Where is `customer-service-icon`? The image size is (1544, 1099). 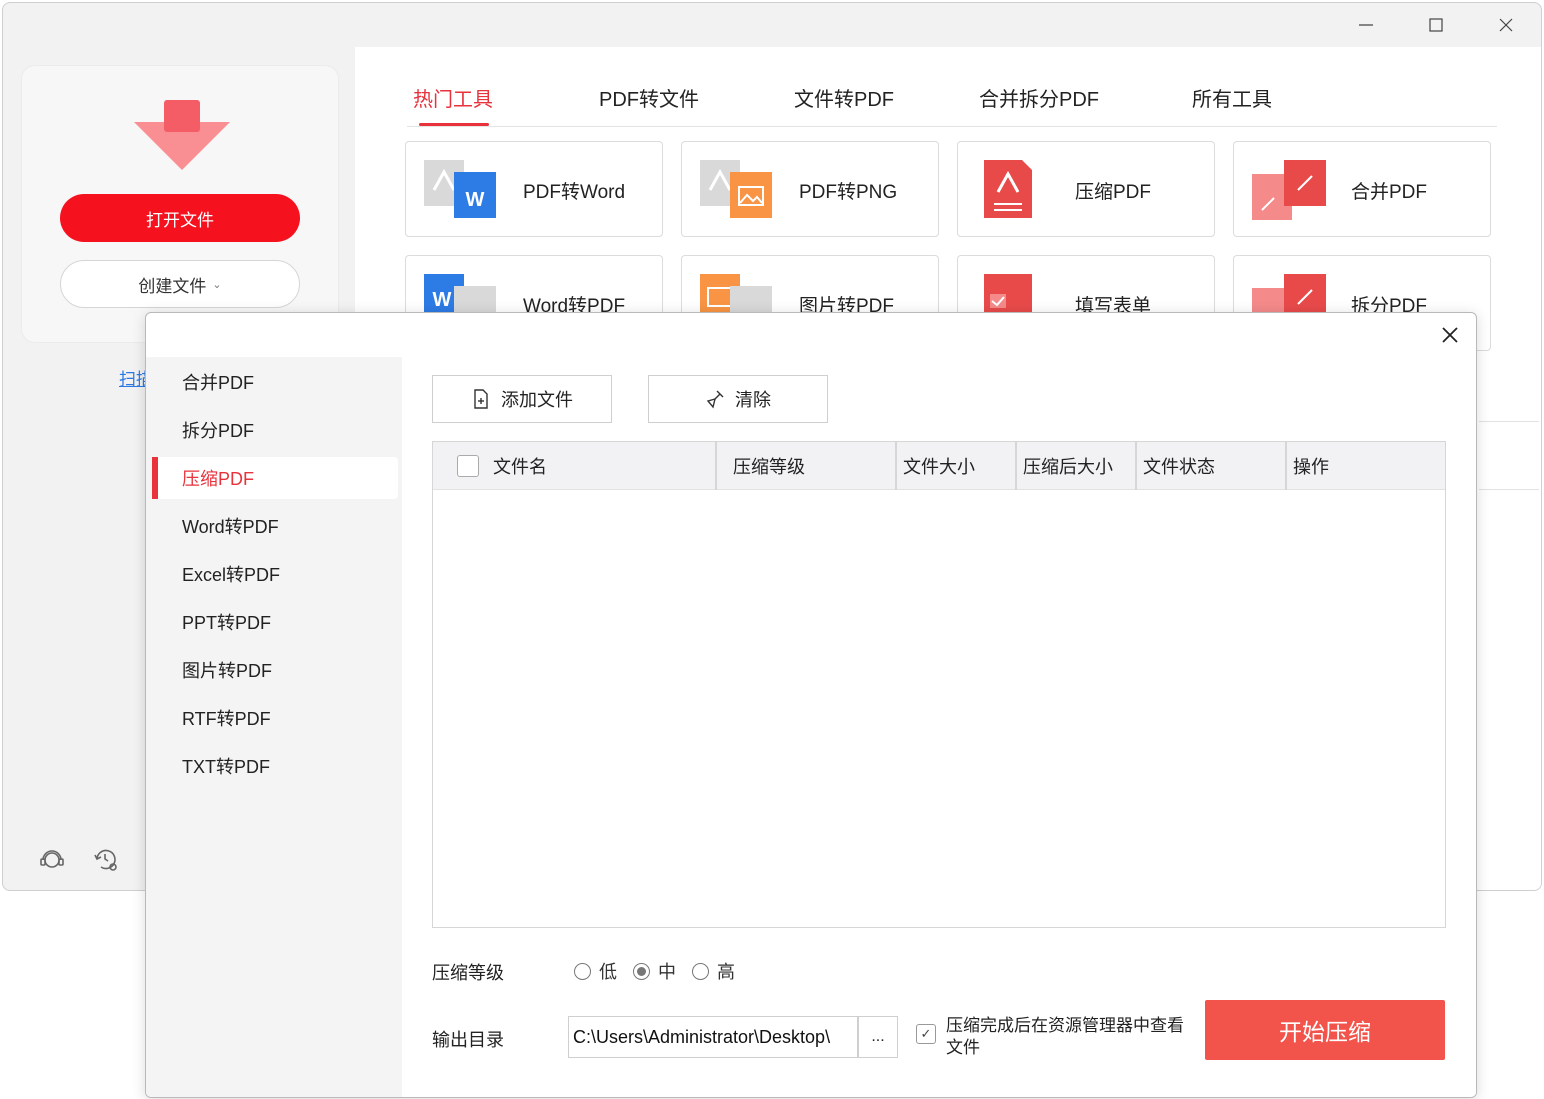 customer-service-icon is located at coordinates (52, 860).